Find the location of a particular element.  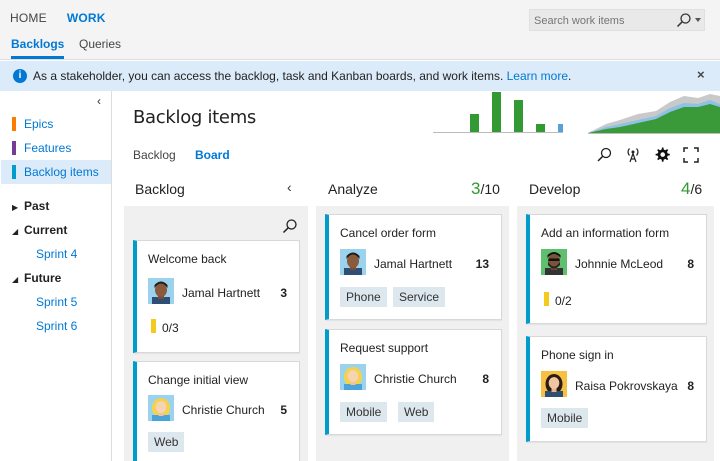

collapse-column-icon: ‹ is located at coordinates (289, 187).